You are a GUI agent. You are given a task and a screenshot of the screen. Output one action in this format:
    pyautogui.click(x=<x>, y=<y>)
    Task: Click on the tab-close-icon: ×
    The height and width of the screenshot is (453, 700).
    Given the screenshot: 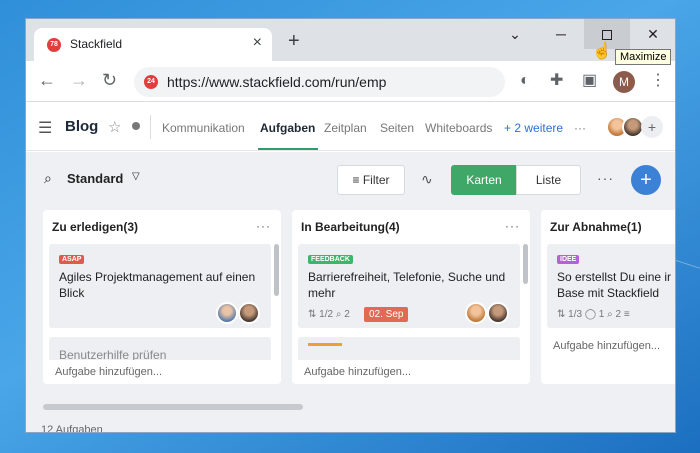 What is the action you would take?
    pyautogui.click(x=257, y=43)
    